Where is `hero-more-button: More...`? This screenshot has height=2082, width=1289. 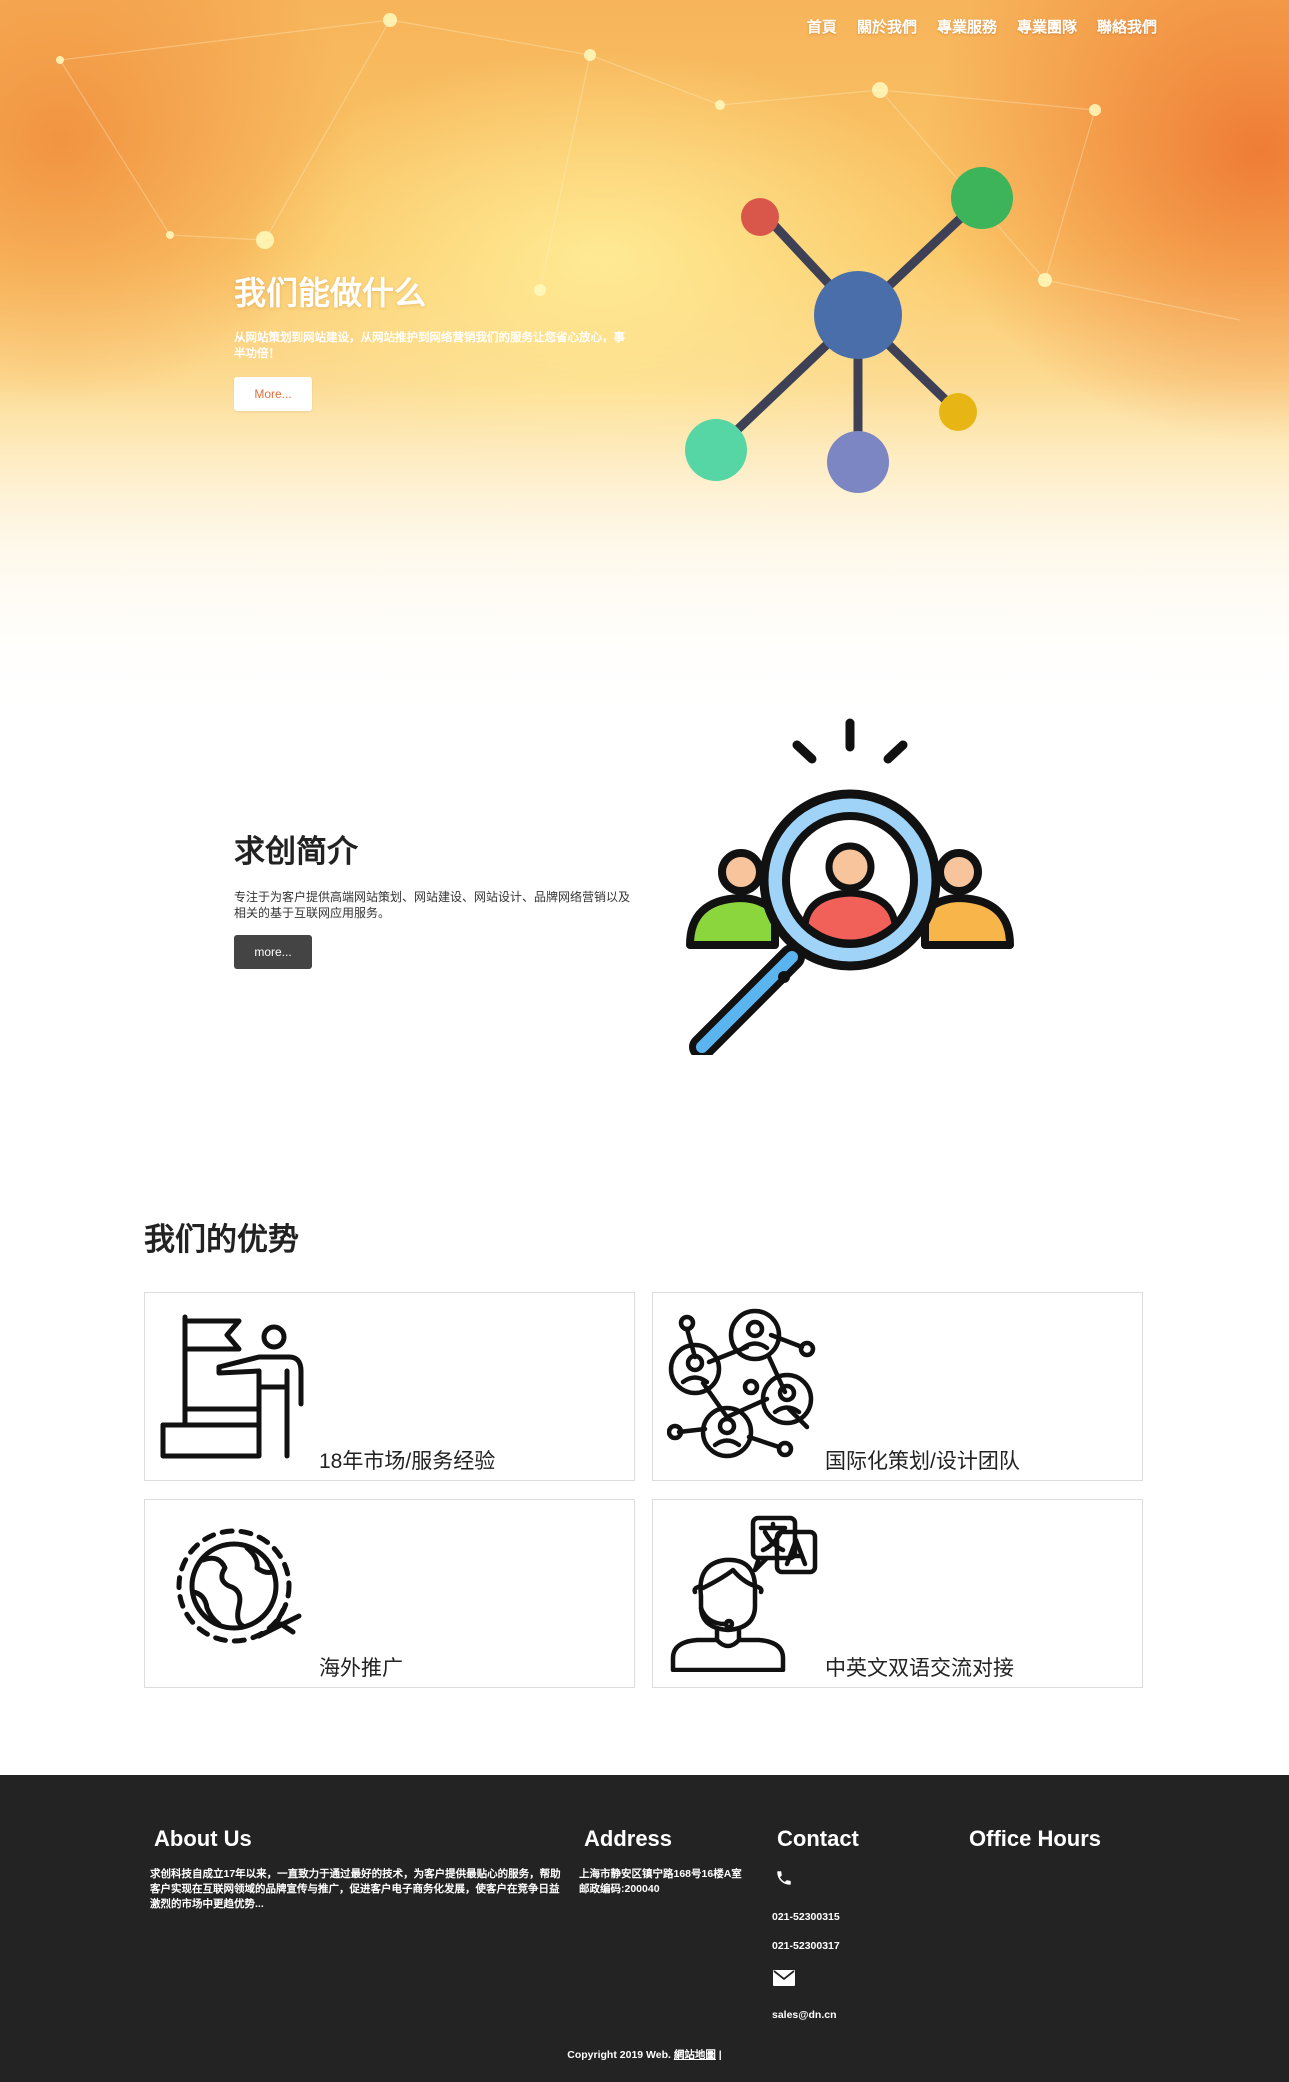
hero-more-button: More... is located at coordinates (273, 394).